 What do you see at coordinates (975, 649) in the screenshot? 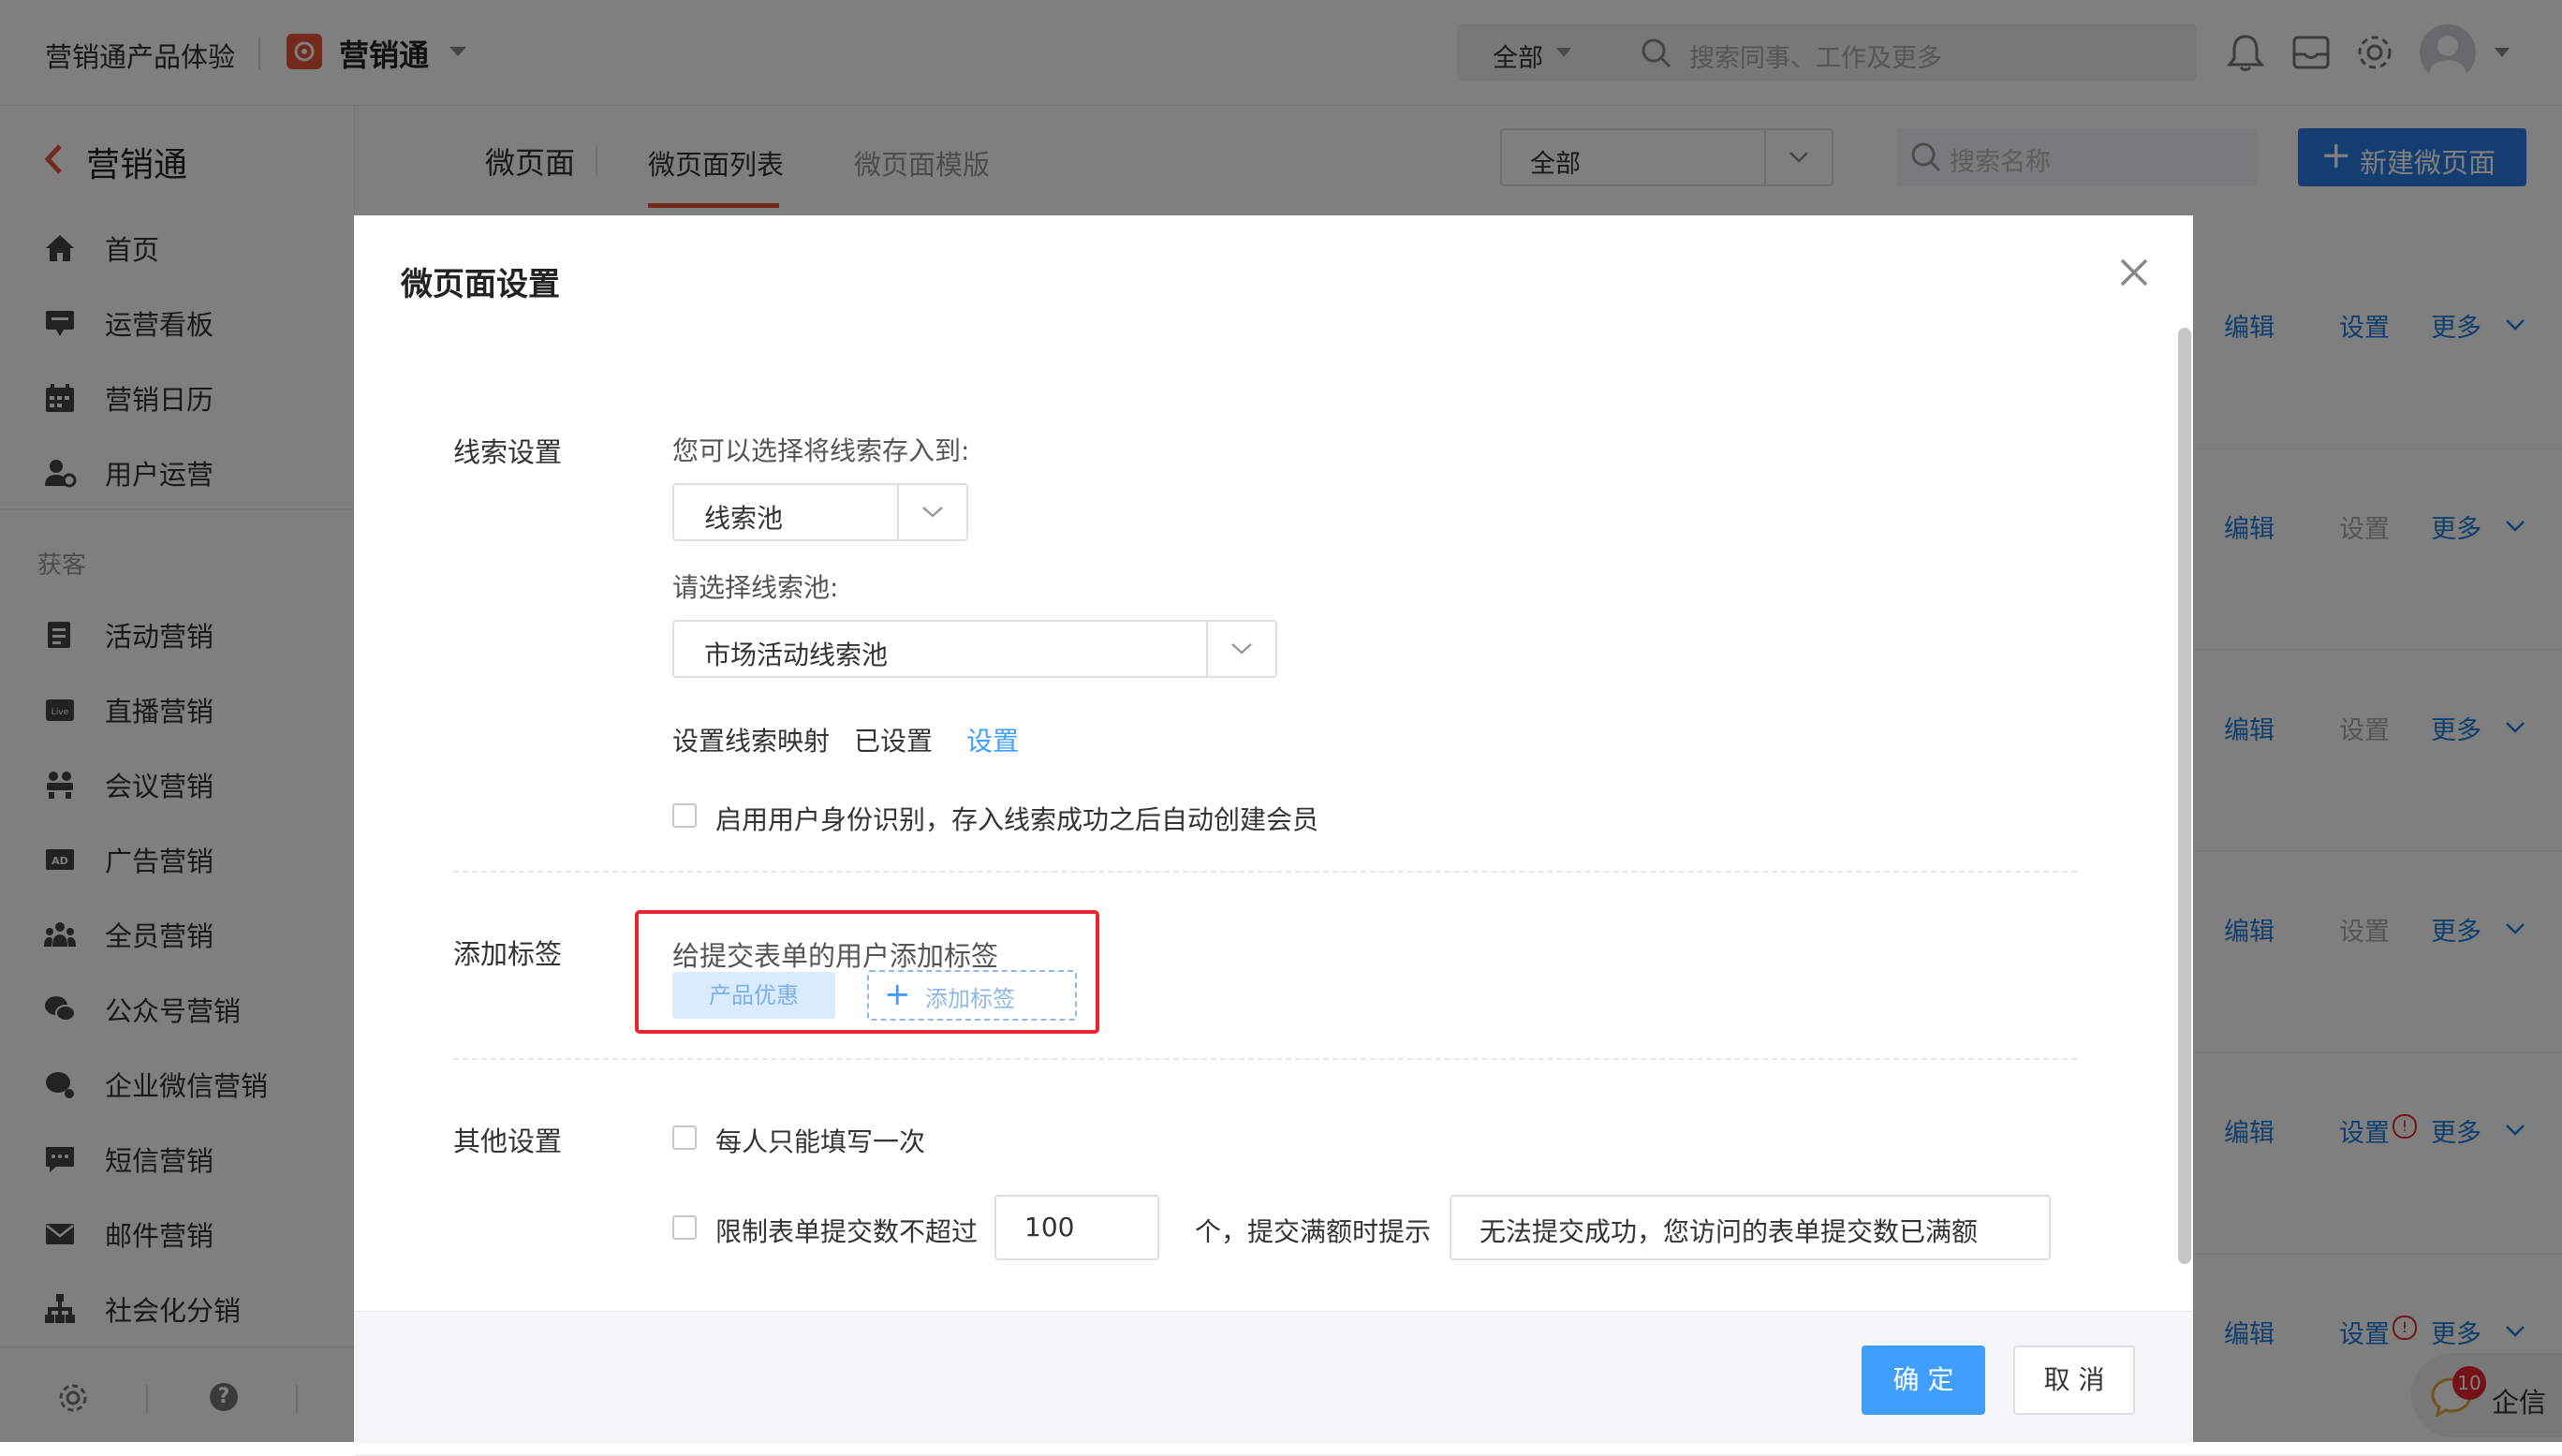
I see `pool-select: 市场活动线索池` at bounding box center [975, 649].